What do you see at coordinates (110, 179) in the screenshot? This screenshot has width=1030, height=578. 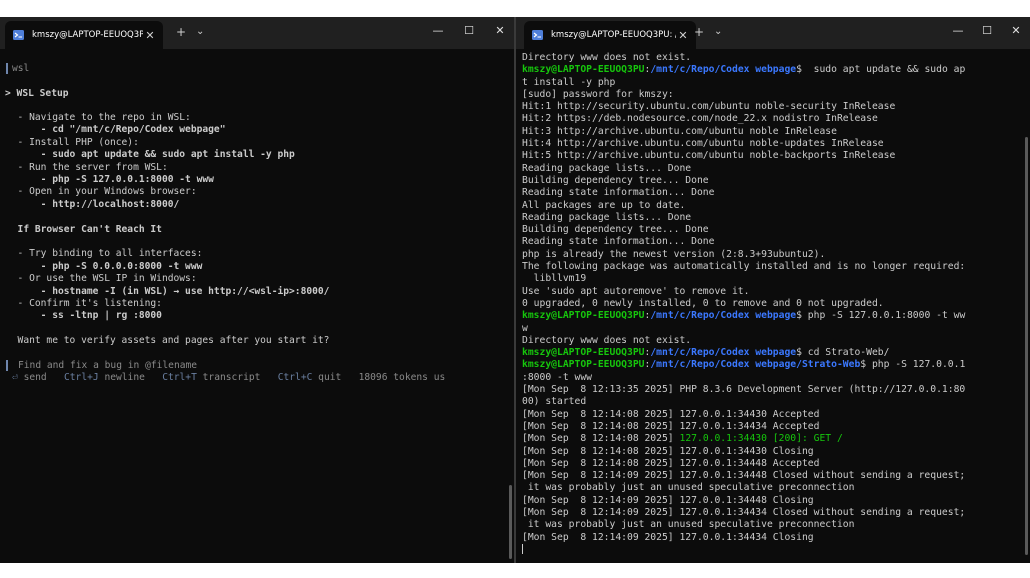 I see `response-line: - php -S 127.0.0.1:8000 -t www` at bounding box center [110, 179].